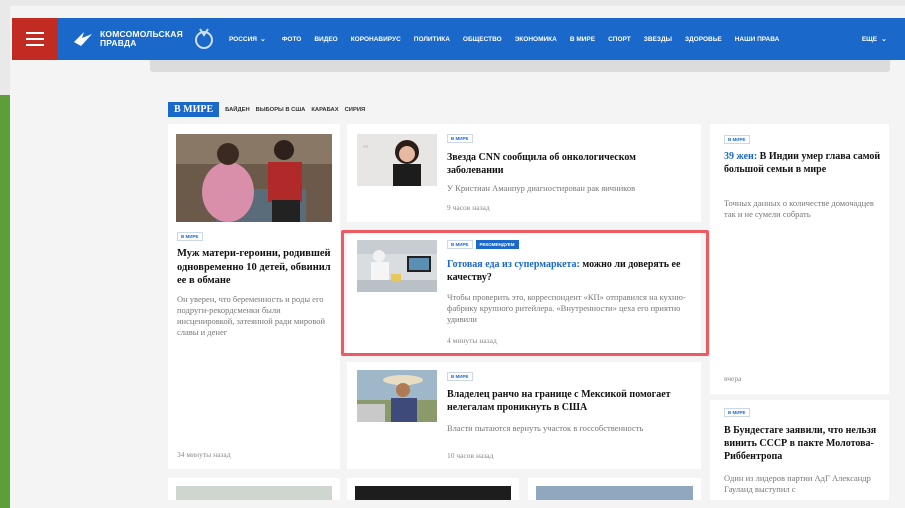 This screenshot has width=905, height=508. Describe the element at coordinates (733, 378) in the screenshot. I see `article-time: вчера` at that location.